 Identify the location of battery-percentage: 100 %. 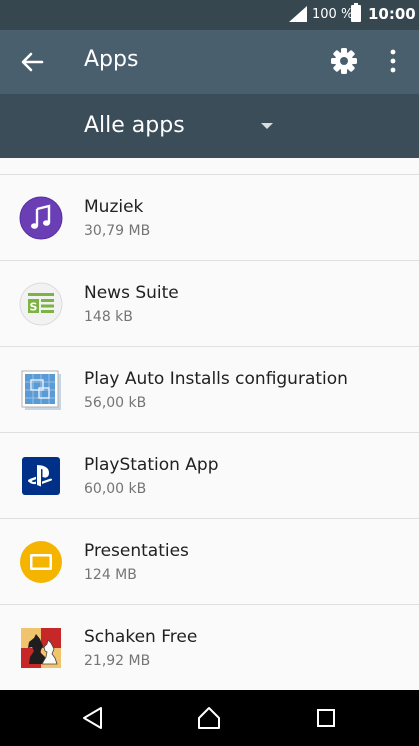
(333, 14).